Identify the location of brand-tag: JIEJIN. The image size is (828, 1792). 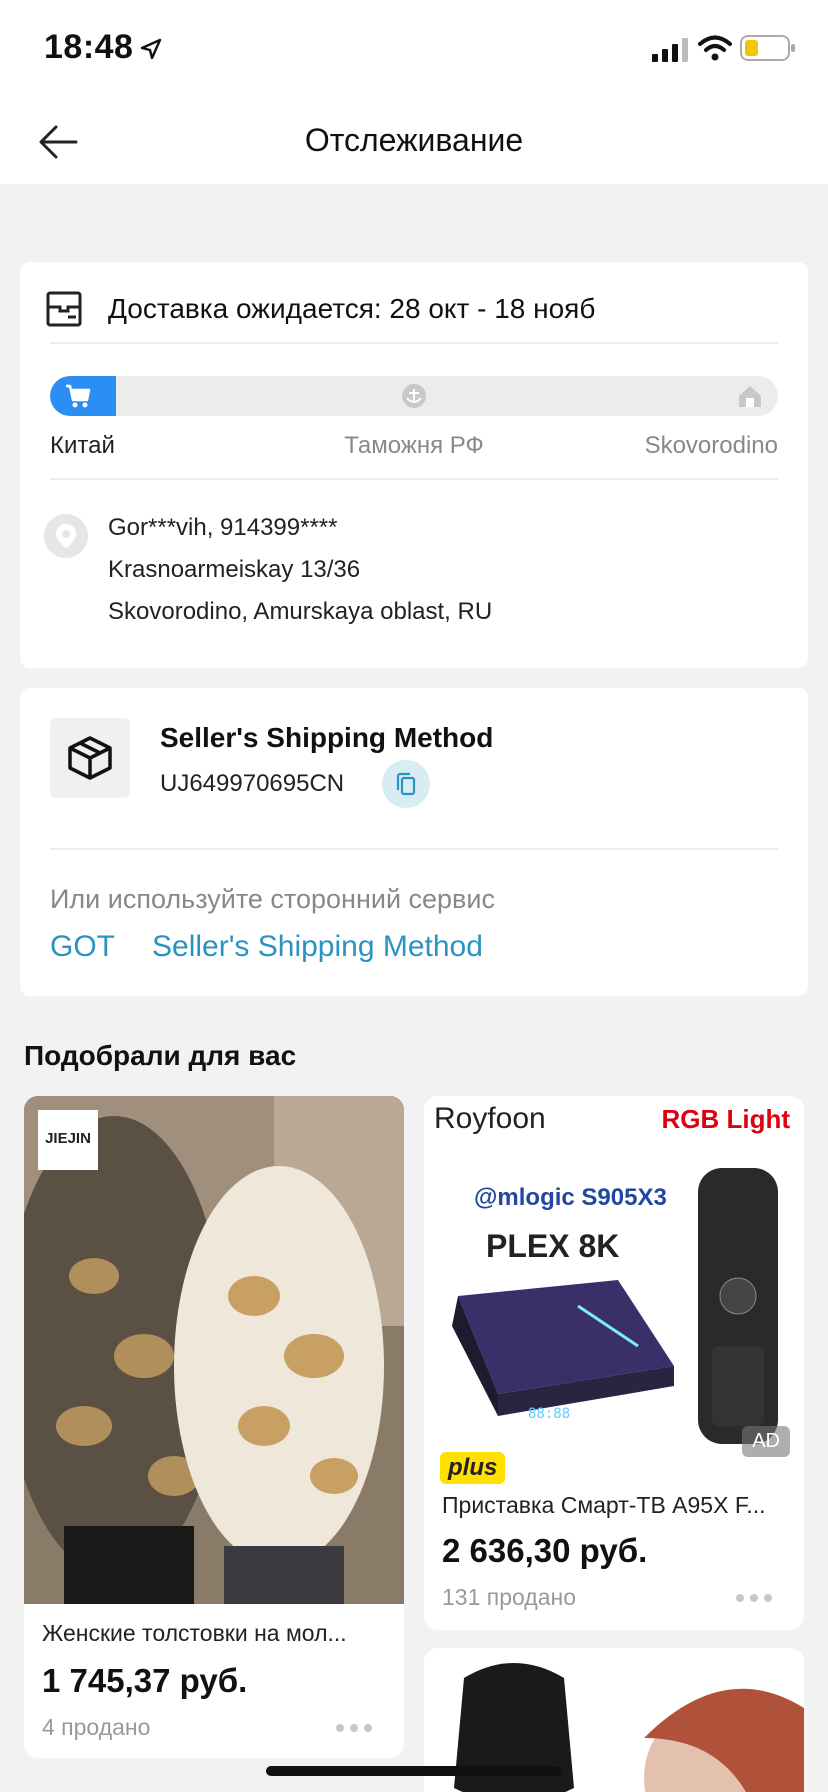
(68, 1138).